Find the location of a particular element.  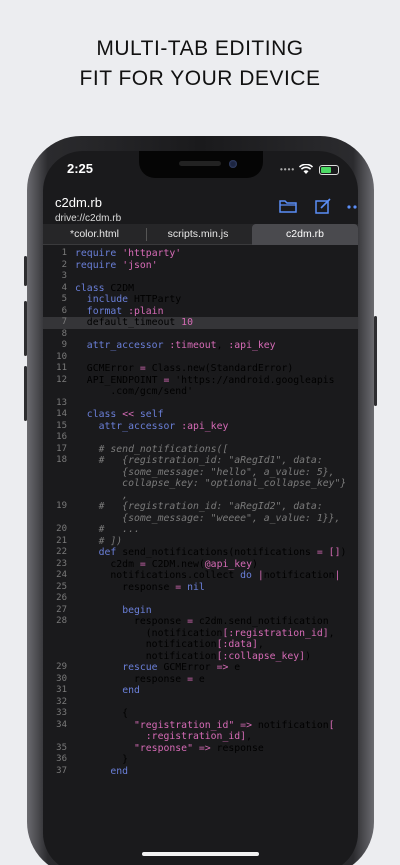

tab-color-html: *color.html is located at coordinates (94, 234).